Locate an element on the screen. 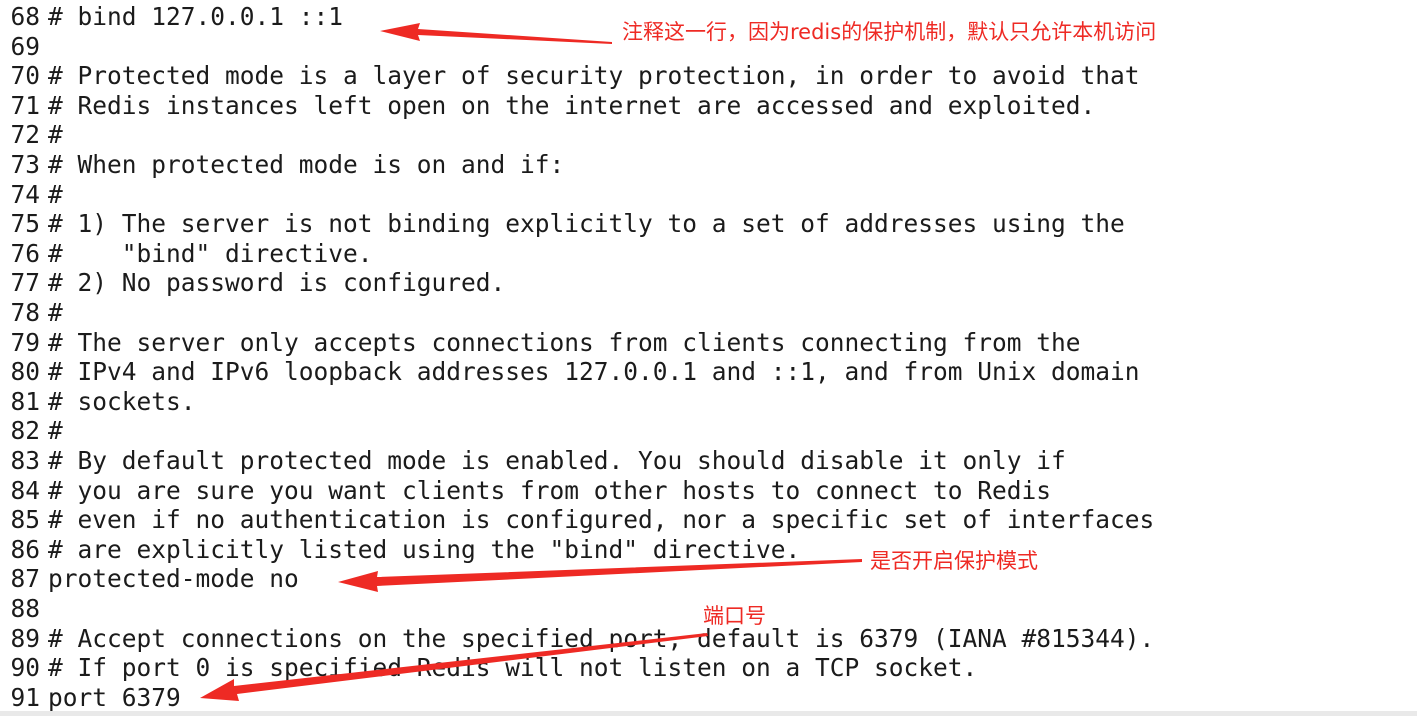  arrow-bind-note is located at coordinates (496, 33).